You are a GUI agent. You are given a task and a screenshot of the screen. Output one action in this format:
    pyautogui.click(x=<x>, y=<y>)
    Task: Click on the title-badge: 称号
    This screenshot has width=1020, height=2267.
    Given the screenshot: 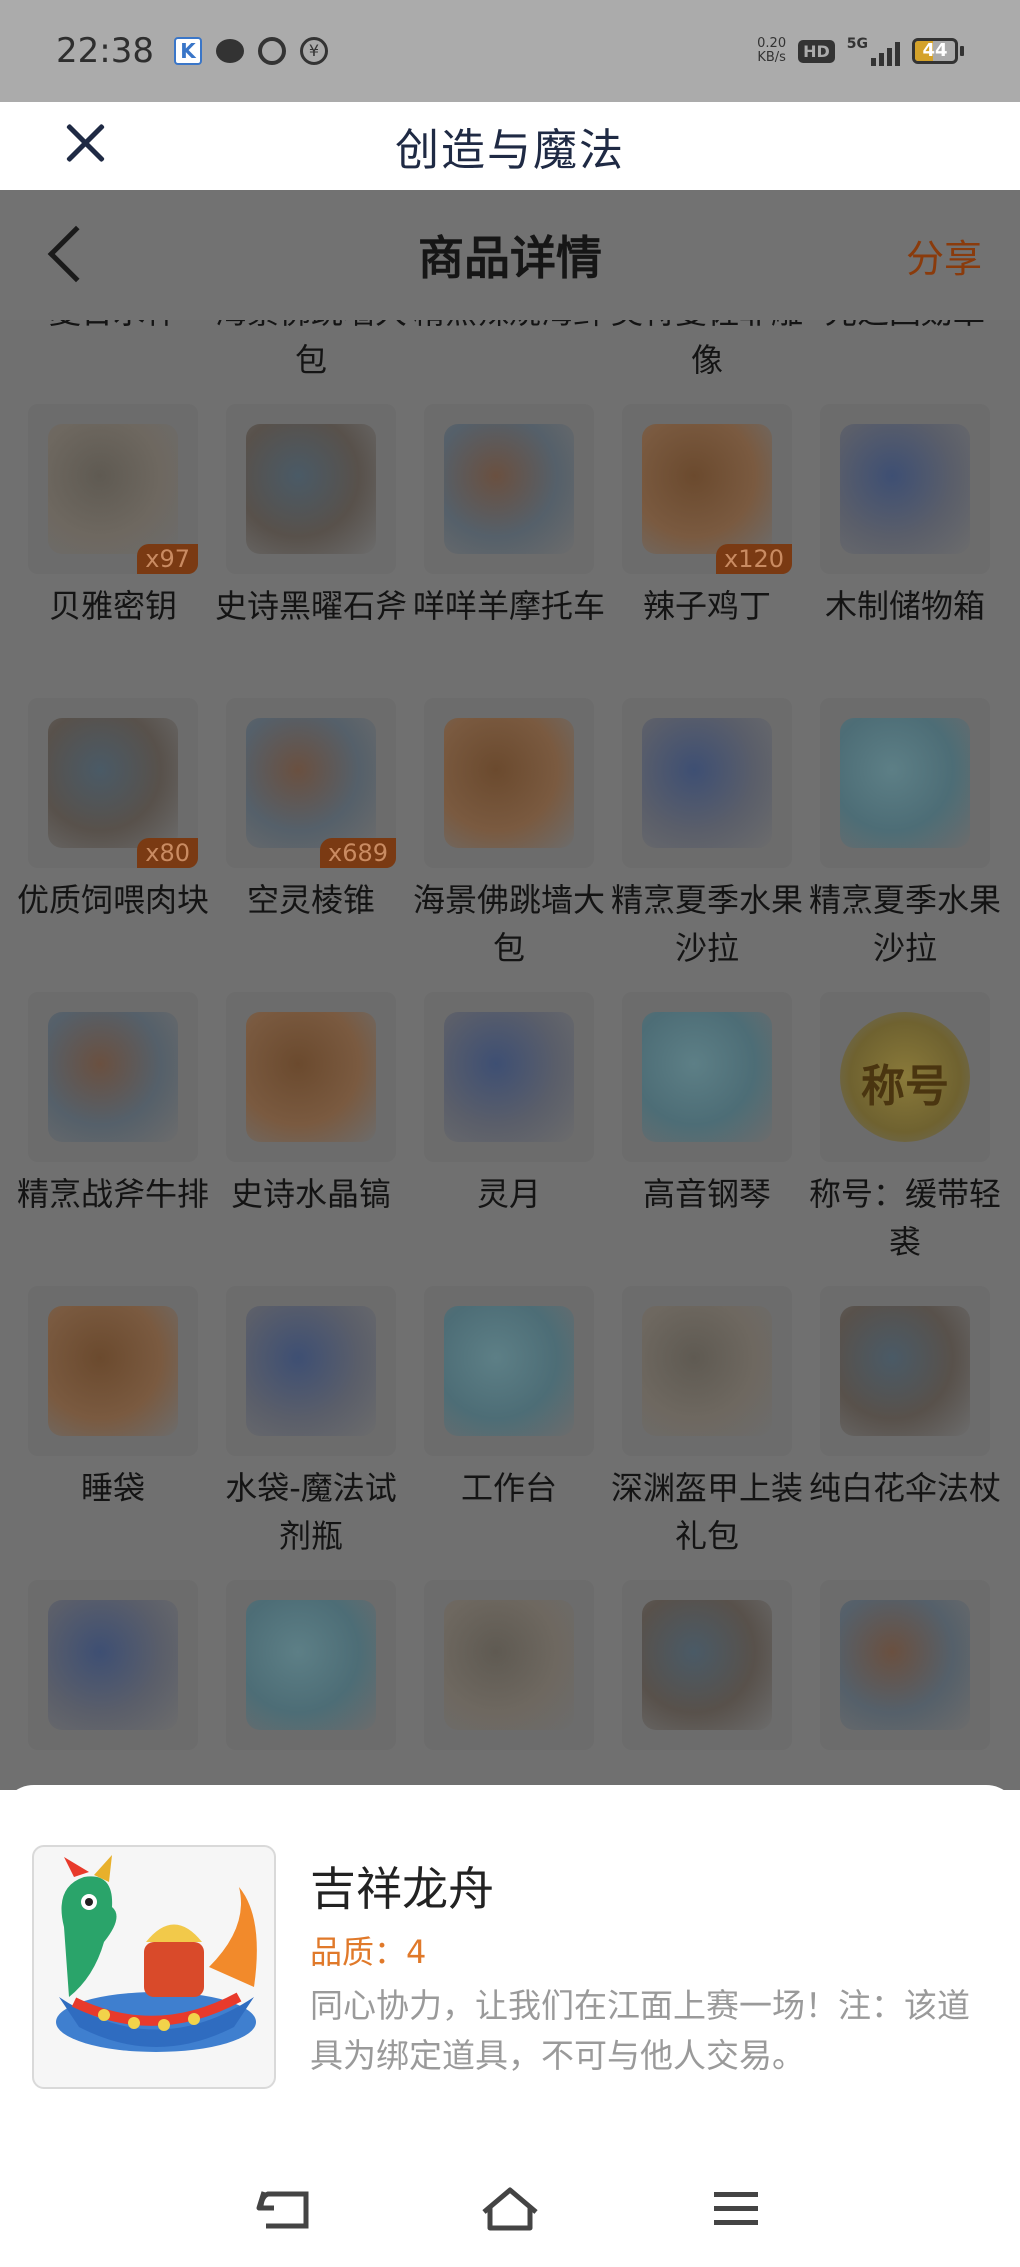 What is the action you would take?
    pyautogui.click(x=905, y=1086)
    